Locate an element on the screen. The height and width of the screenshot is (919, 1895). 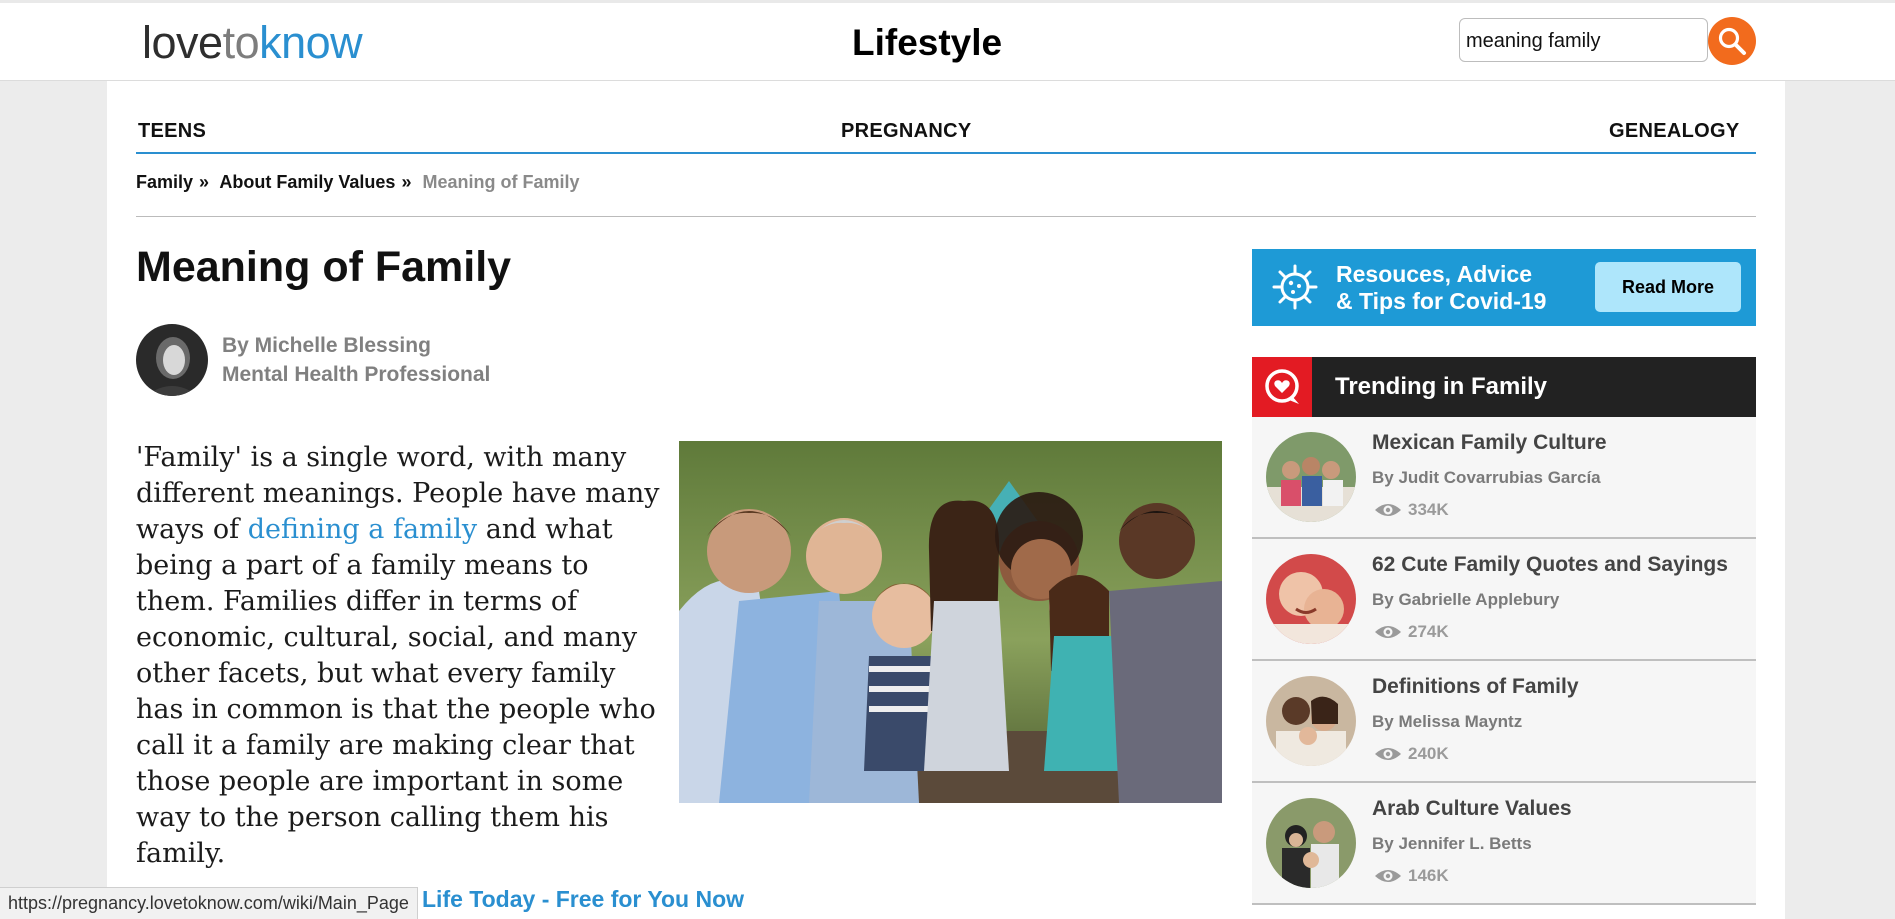
trending-item-author: By Jennifer L. Betts is located at coordinates (1452, 843).